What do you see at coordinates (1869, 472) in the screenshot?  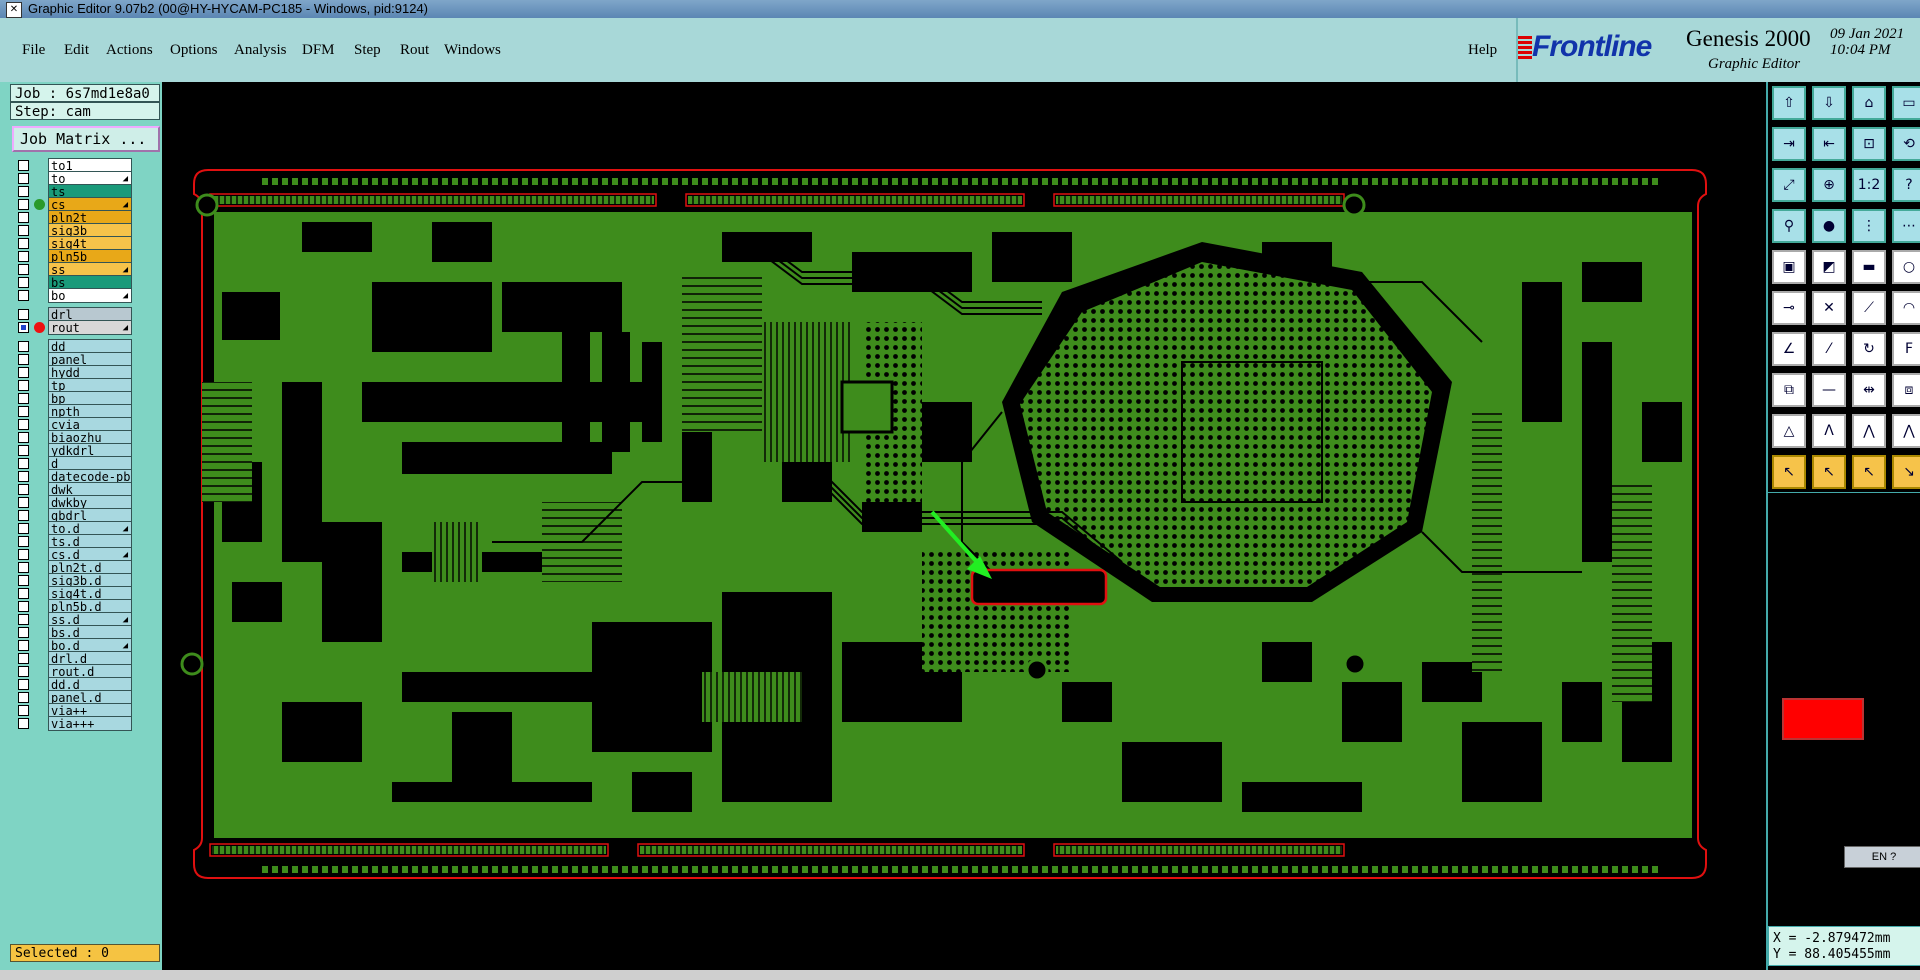 I see `move-pointer-icon: ↖` at bounding box center [1869, 472].